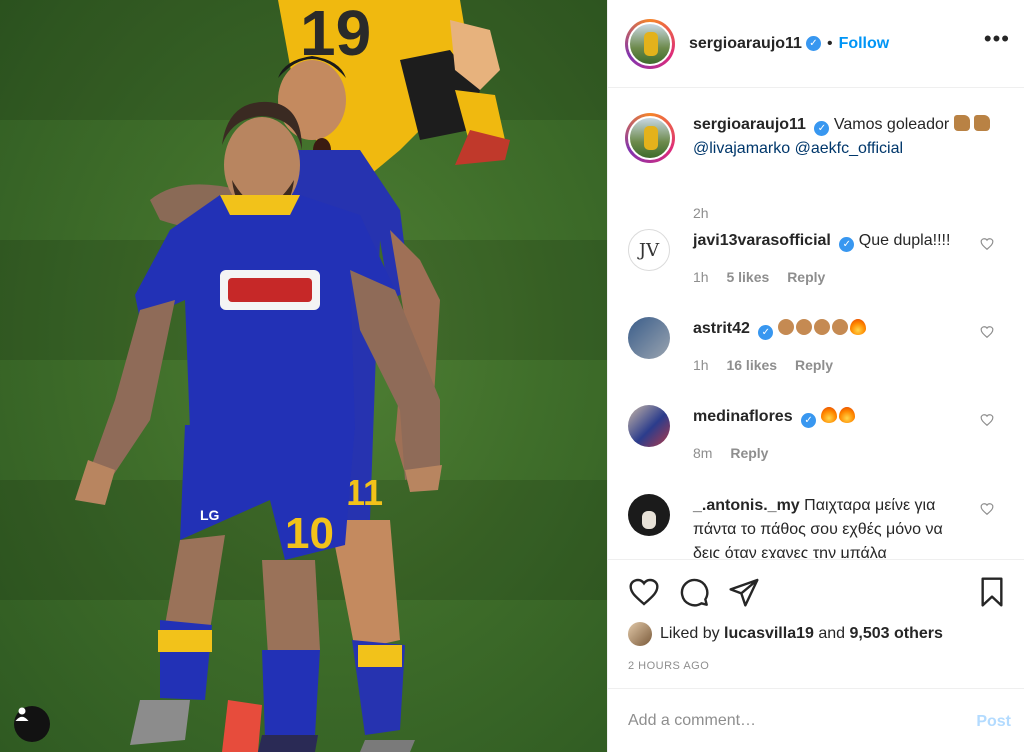  Describe the element at coordinates (743, 416) in the screenshot. I see `commenter-username: medinaflores` at that location.